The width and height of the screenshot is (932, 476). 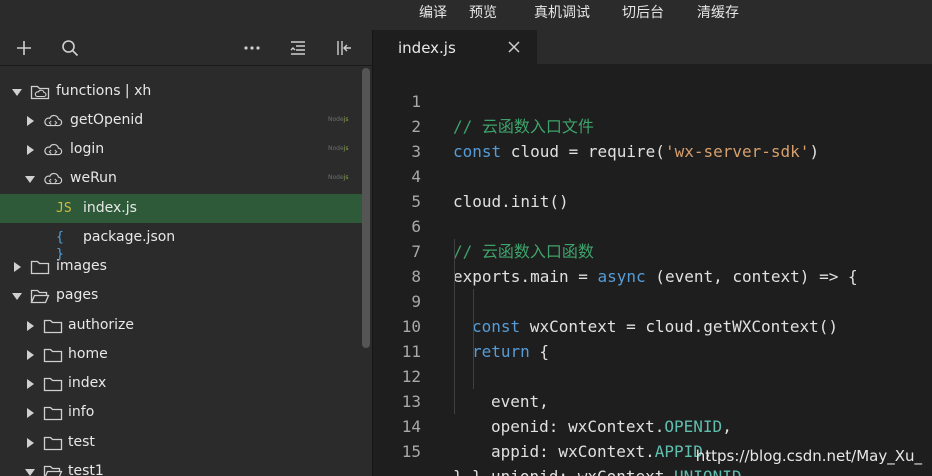 What do you see at coordinates (181, 178) in the screenshot?
I see `tree-item-werun: weRun Nodejs` at bounding box center [181, 178].